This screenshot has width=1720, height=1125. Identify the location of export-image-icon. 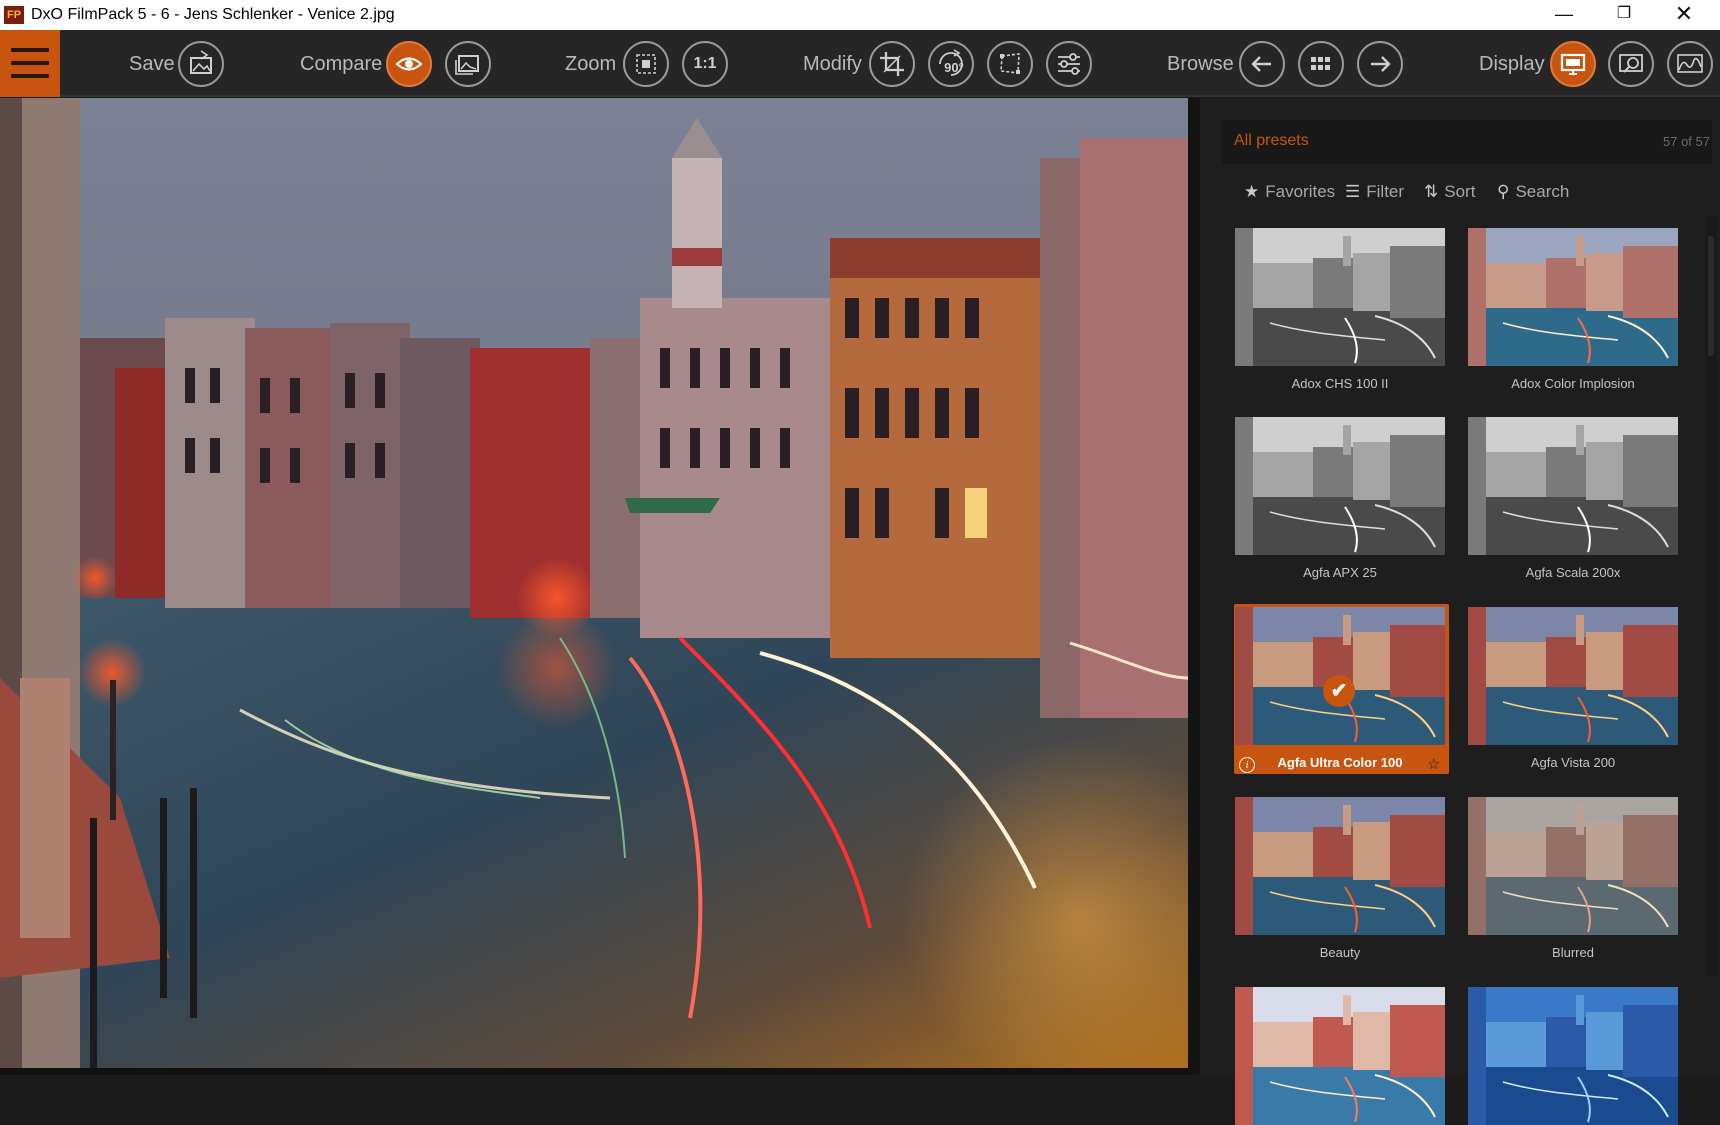
(201, 62).